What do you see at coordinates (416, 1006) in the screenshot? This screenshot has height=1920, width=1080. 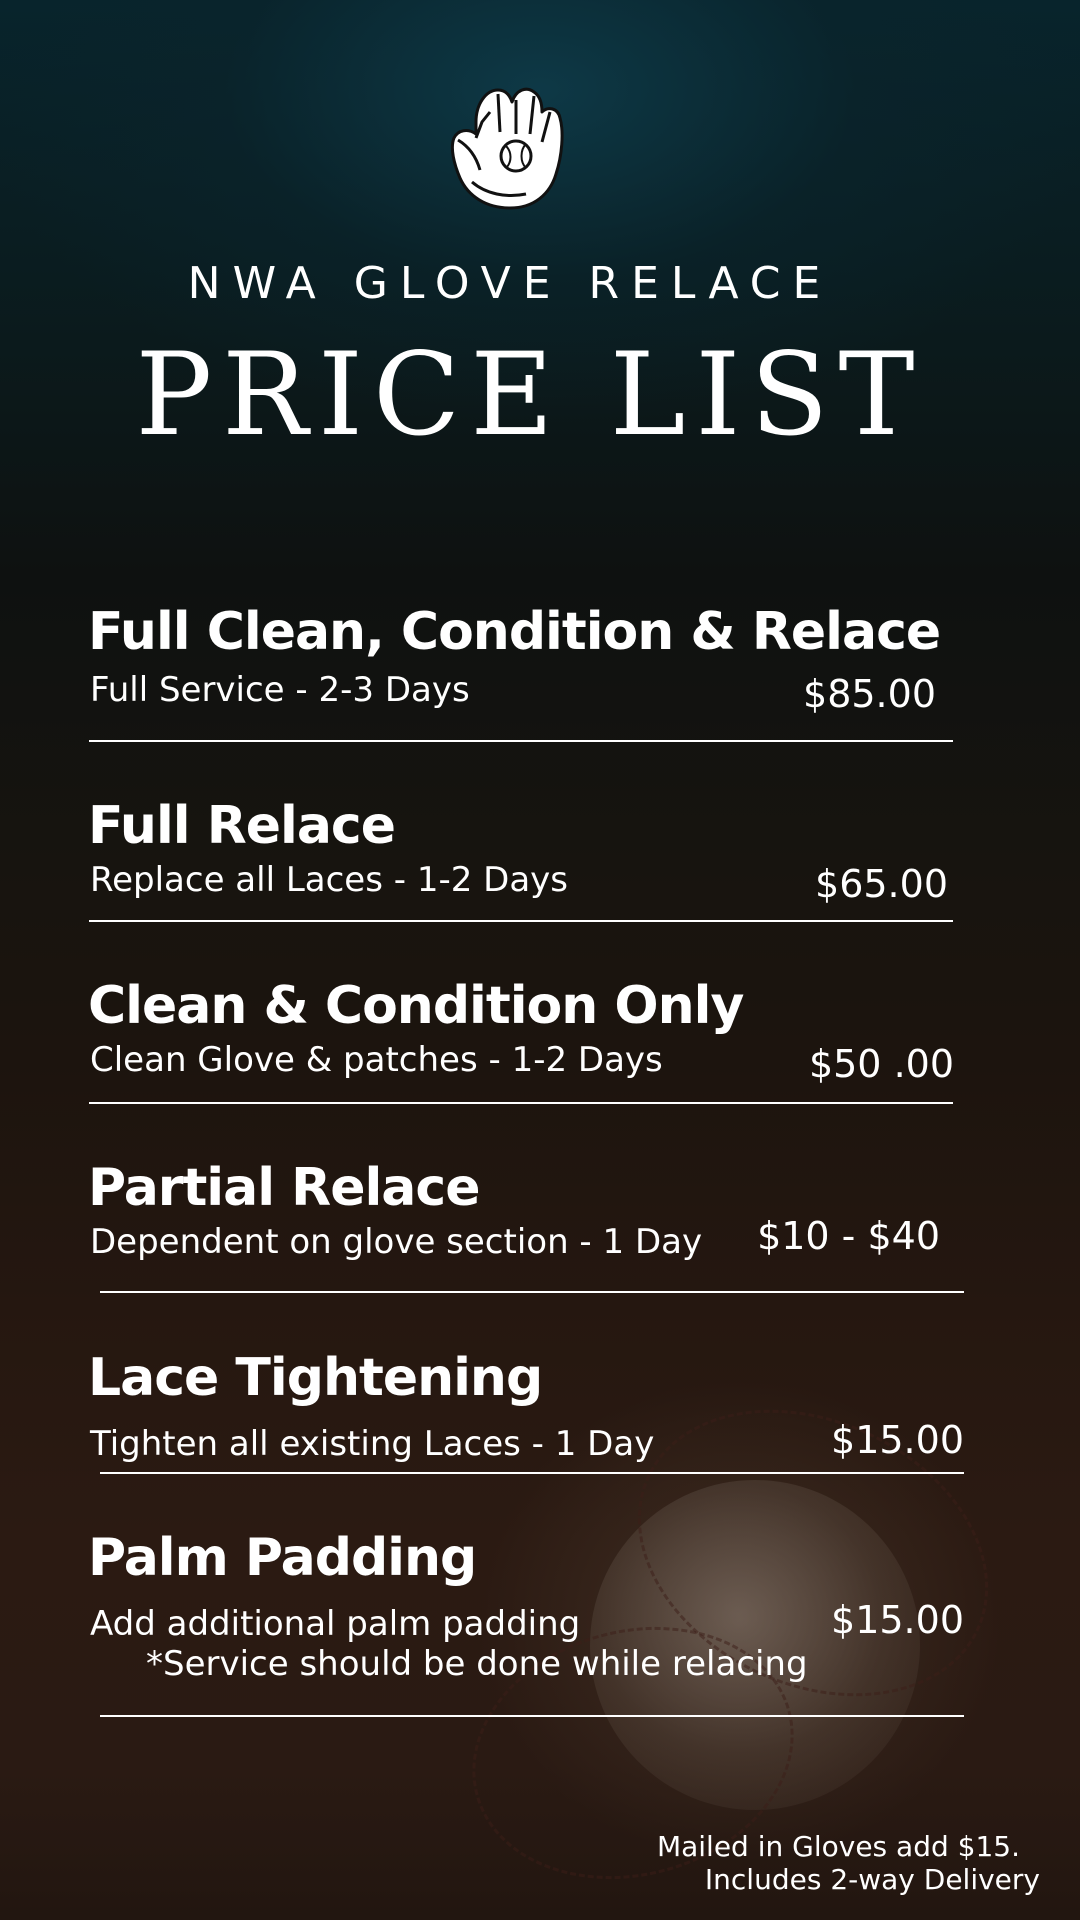 I see `service-name: Clean & Condition Only` at bounding box center [416, 1006].